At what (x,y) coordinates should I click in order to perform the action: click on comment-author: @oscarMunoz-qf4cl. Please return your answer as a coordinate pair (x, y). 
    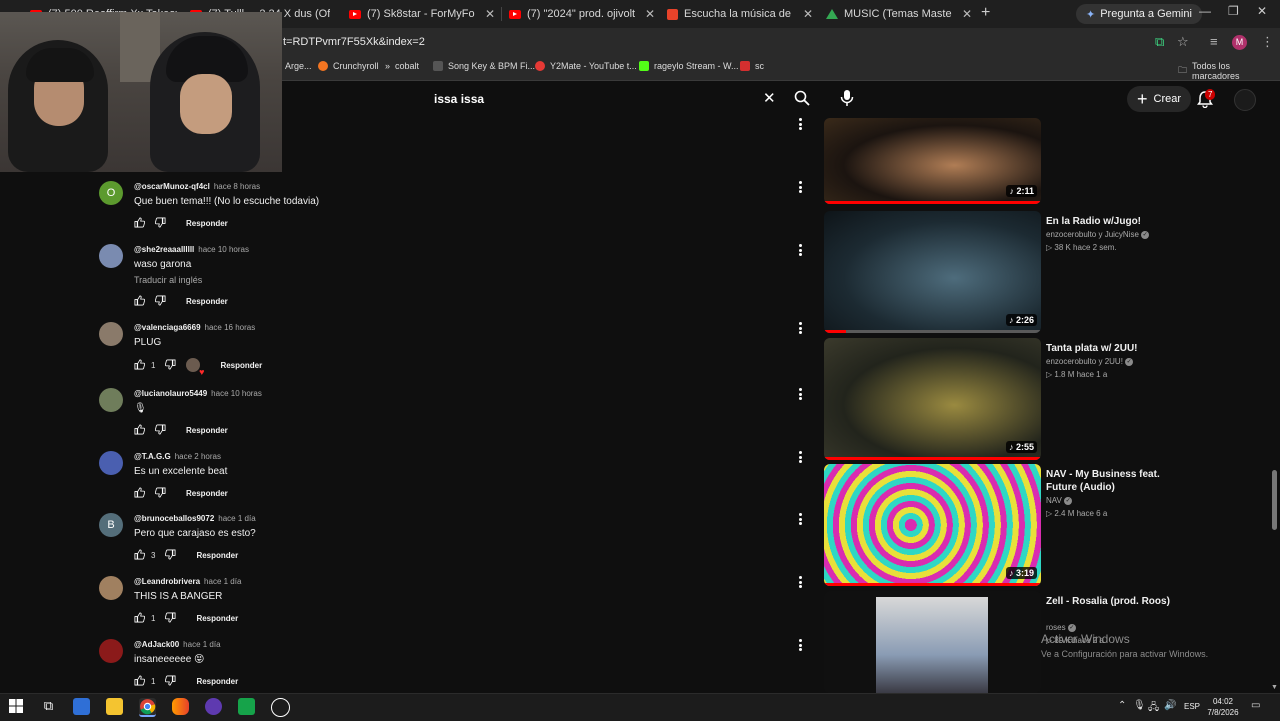
    Looking at the image, I should click on (172, 186).